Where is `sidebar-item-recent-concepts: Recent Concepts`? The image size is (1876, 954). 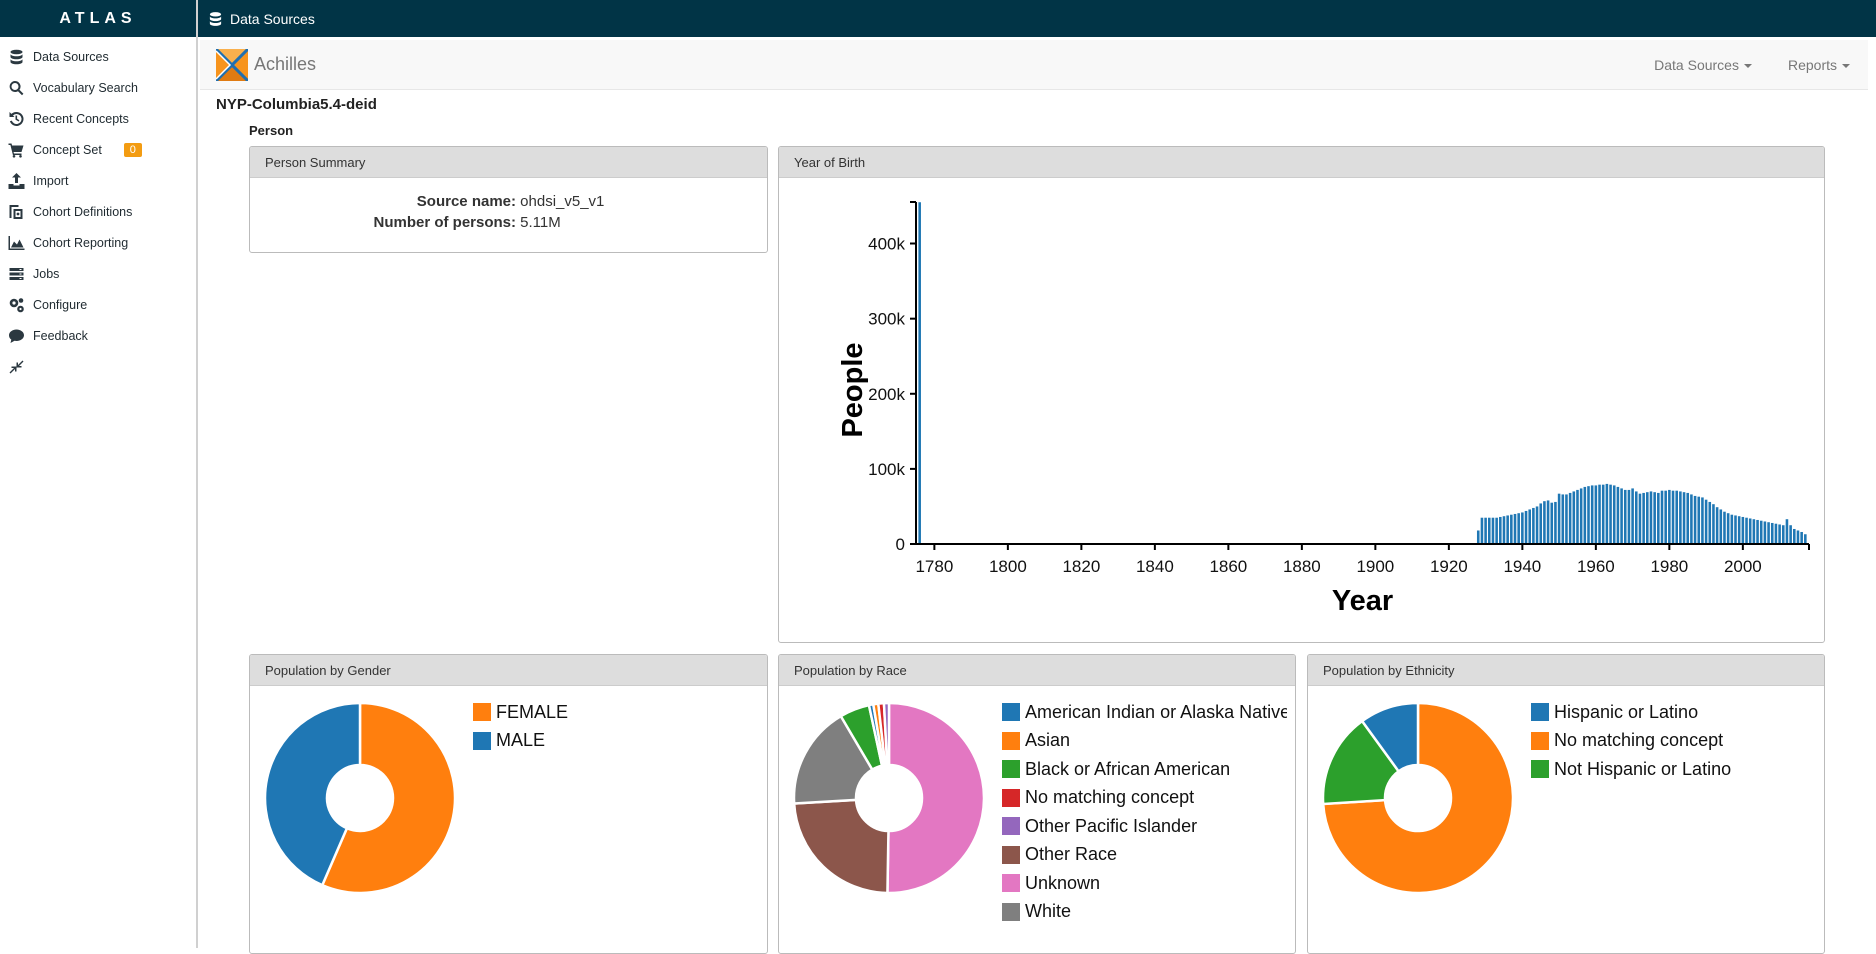
sidebar-item-recent-concepts: Recent Concepts is located at coordinates (98, 118).